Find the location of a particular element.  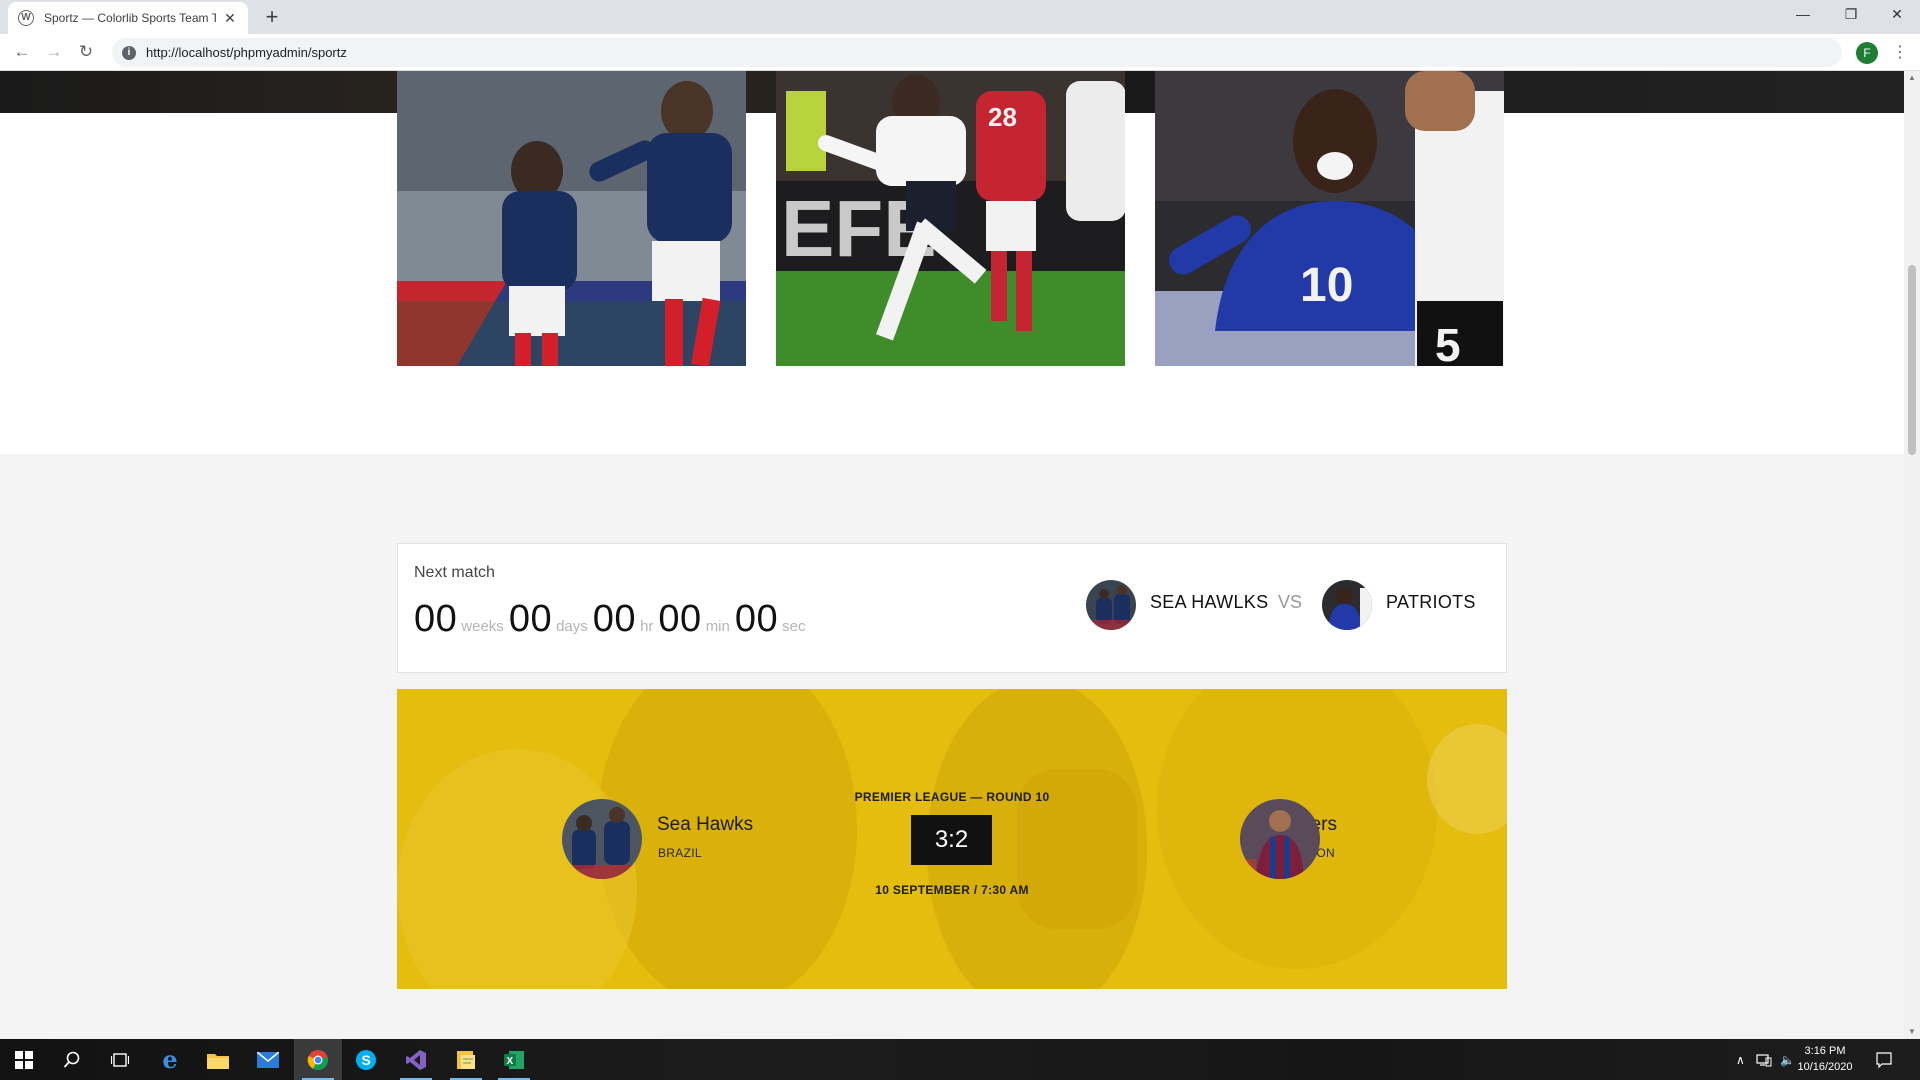

browser-tab: W Sportz — Colorlib Sports Team Te ✕ is located at coordinates (128, 18).